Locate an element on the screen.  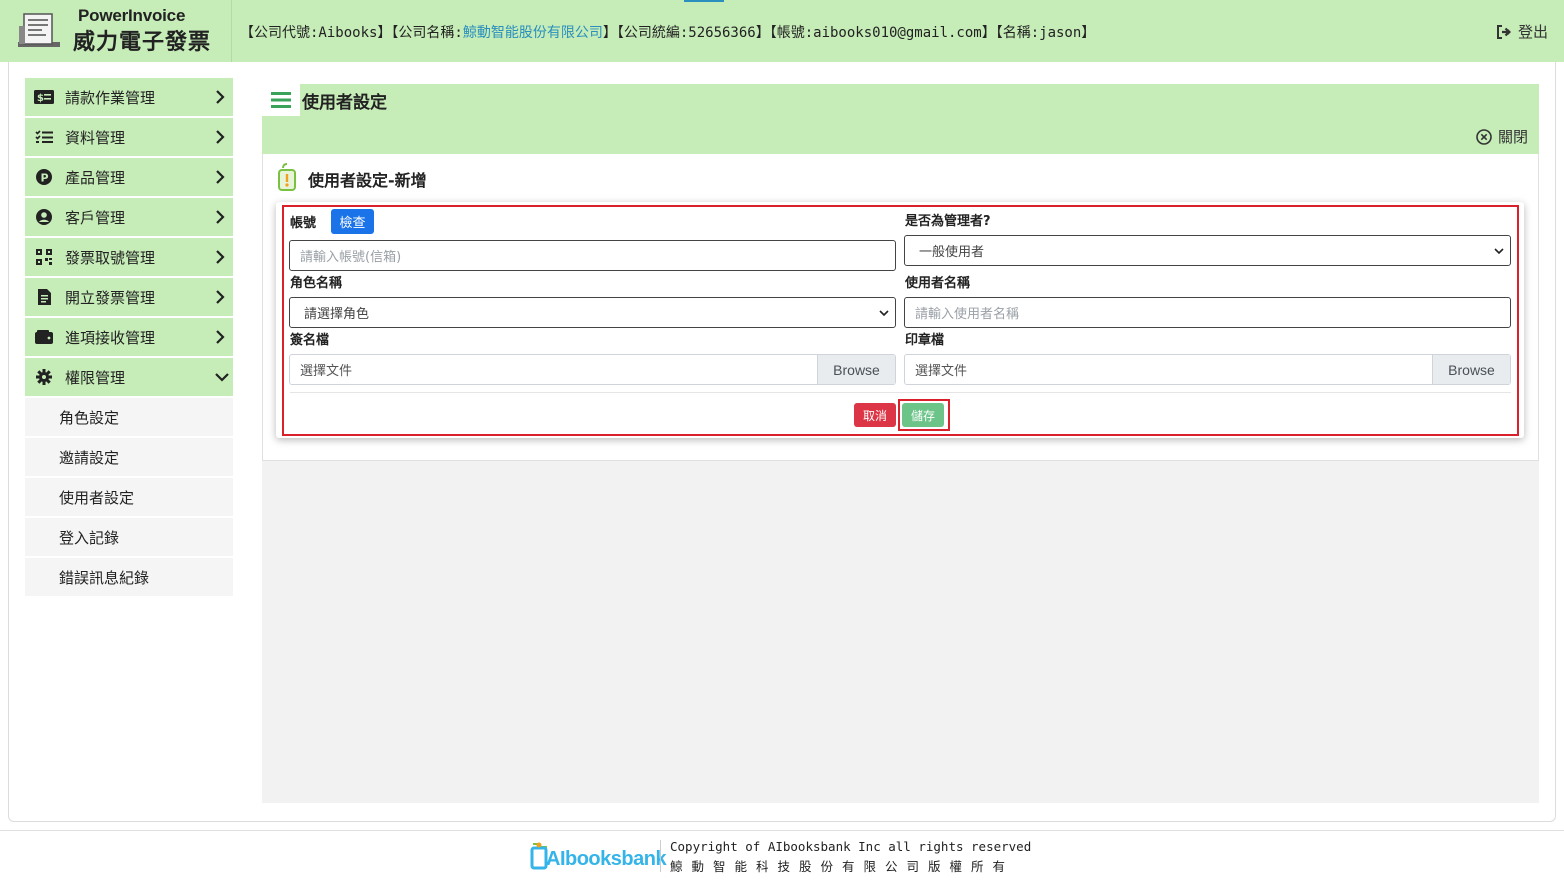
sidebar-item-products: P 產品管理 is located at coordinates (129, 177).